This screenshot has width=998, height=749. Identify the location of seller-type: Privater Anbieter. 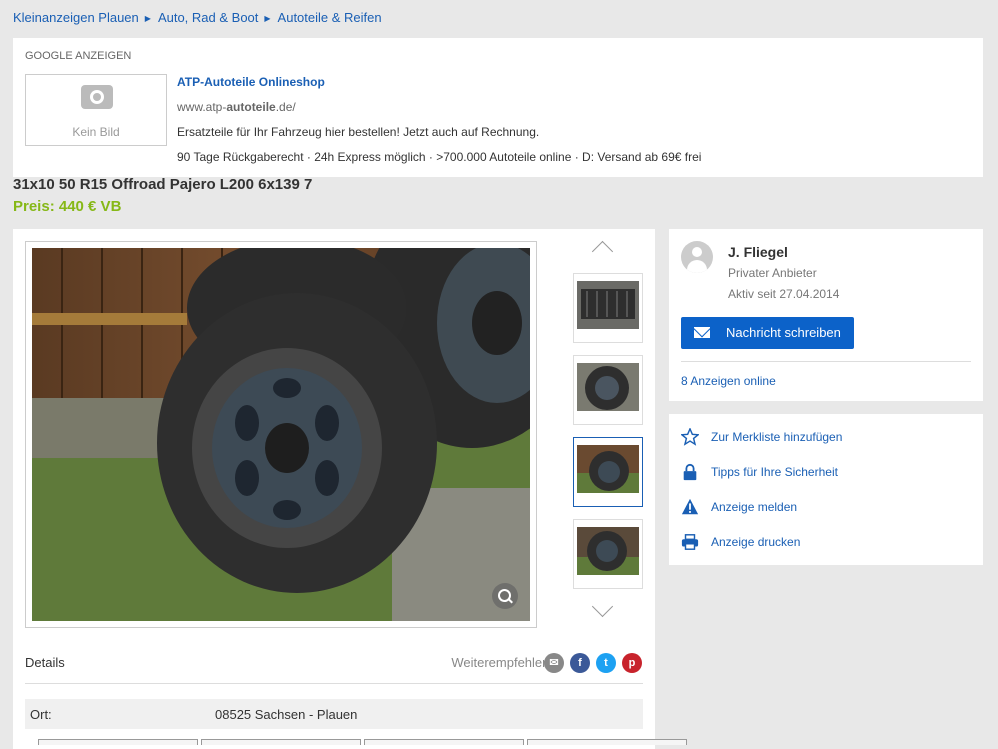
(772, 273).